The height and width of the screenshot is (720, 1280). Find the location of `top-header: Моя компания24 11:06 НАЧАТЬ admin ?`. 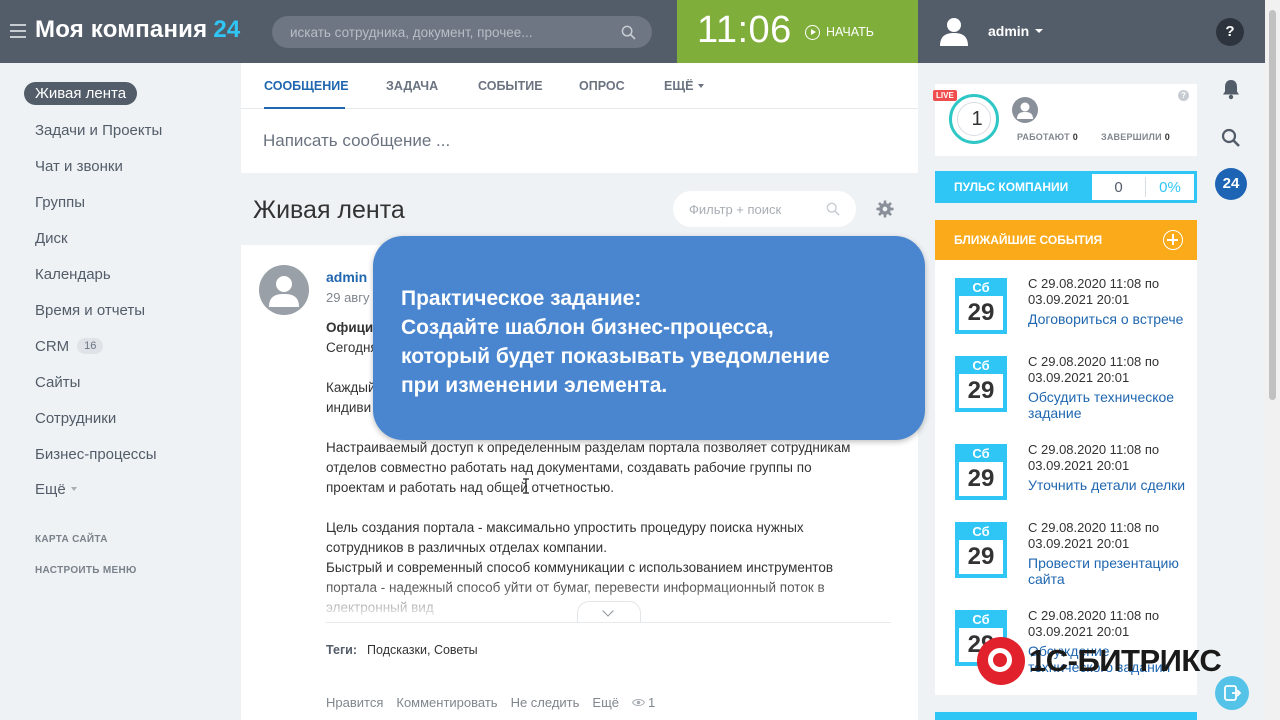

top-header: Моя компания24 11:06 НАЧАТЬ admin ? is located at coordinates (640, 31).